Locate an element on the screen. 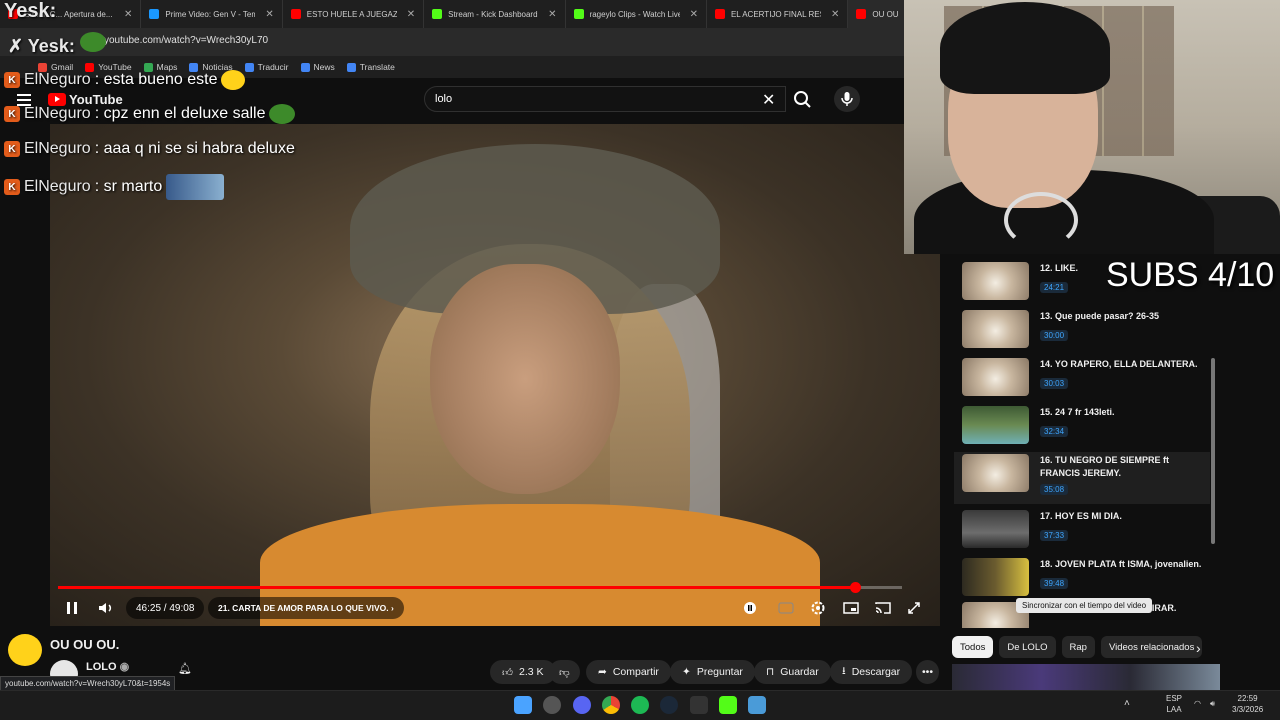 This screenshot has width=1280, height=720. chat-username: ElNeguro is located at coordinates (57, 79).